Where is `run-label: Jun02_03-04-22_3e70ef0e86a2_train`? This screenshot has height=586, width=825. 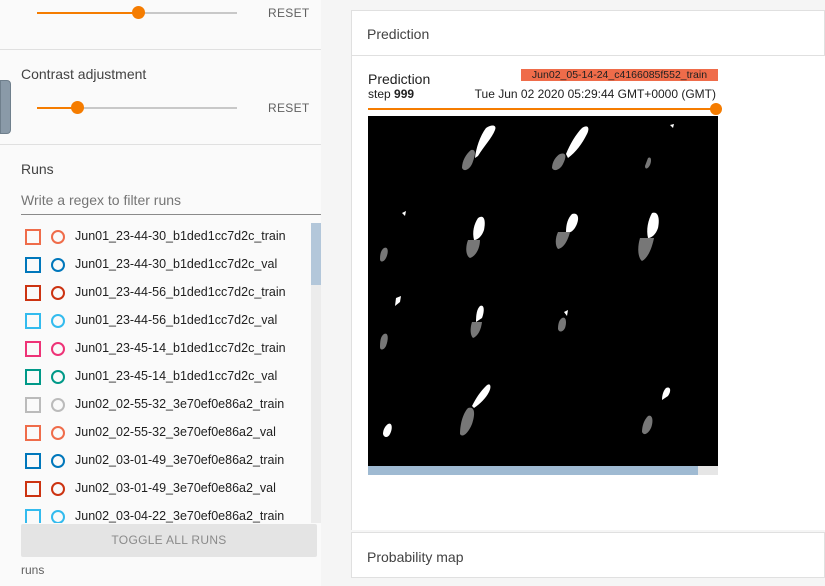 run-label: Jun02_03-04-22_3e70ef0e86a2_train is located at coordinates (180, 516).